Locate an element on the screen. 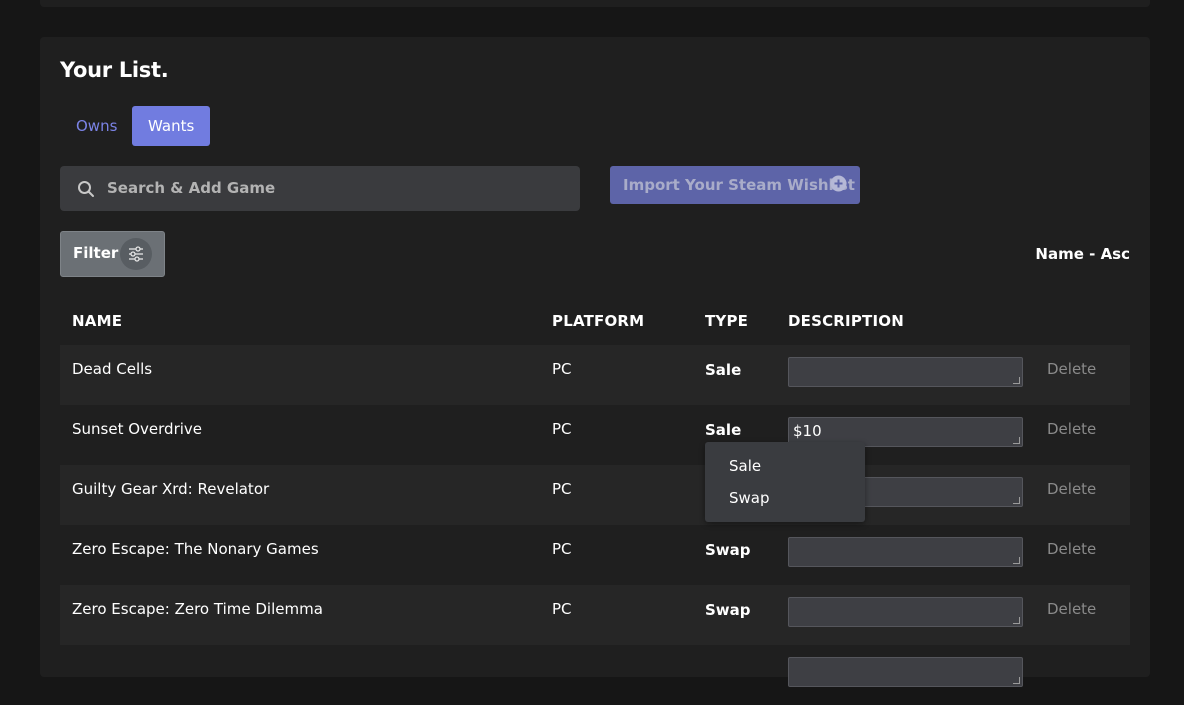 This screenshot has height=705, width=1184. dropdown-option-sale: Sale is located at coordinates (745, 466).